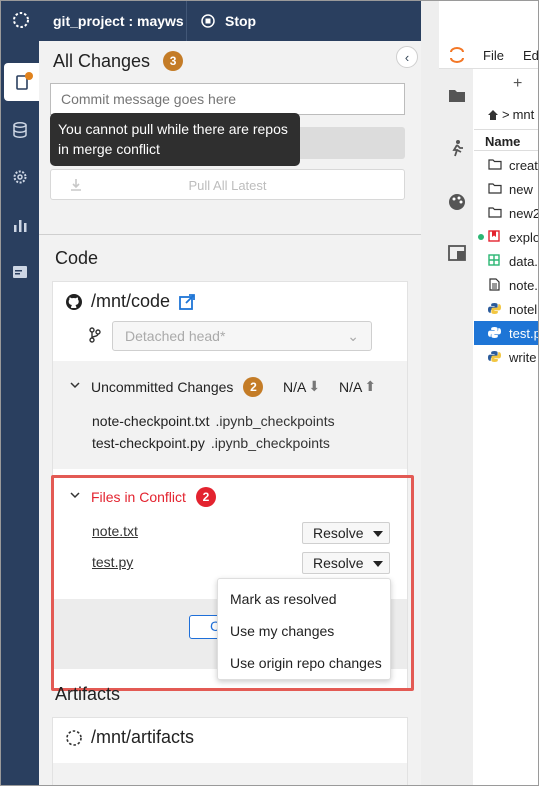 Image resolution: width=539 pixels, height=786 pixels. What do you see at coordinates (148, 443) in the screenshot?
I see `file-name: test-checkpoint.py` at bounding box center [148, 443].